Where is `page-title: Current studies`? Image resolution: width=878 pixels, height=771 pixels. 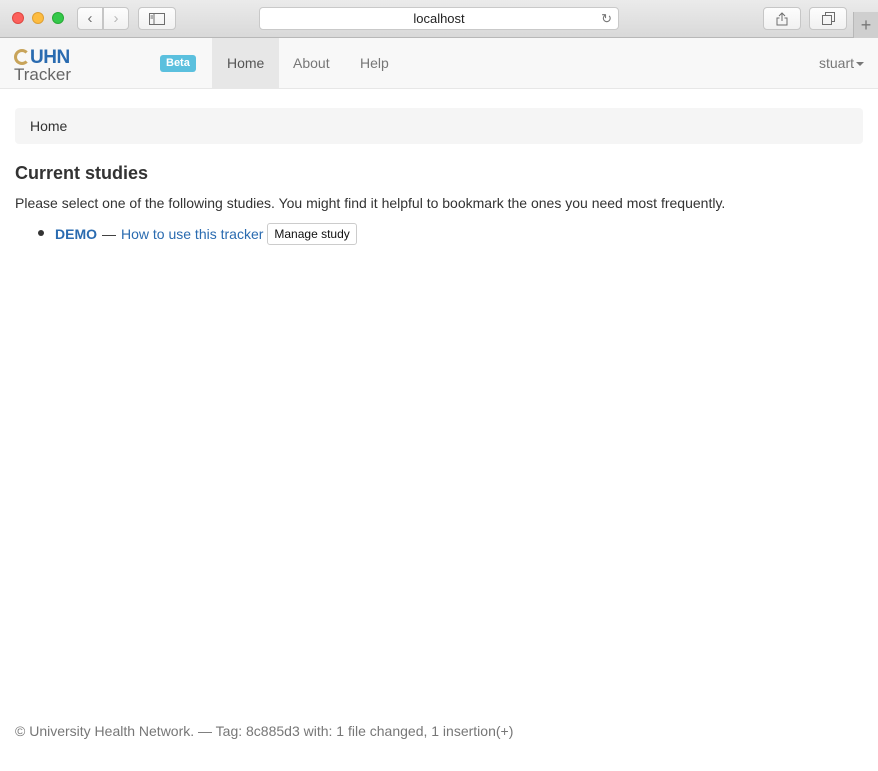
page-title: Current studies is located at coordinates (82, 173).